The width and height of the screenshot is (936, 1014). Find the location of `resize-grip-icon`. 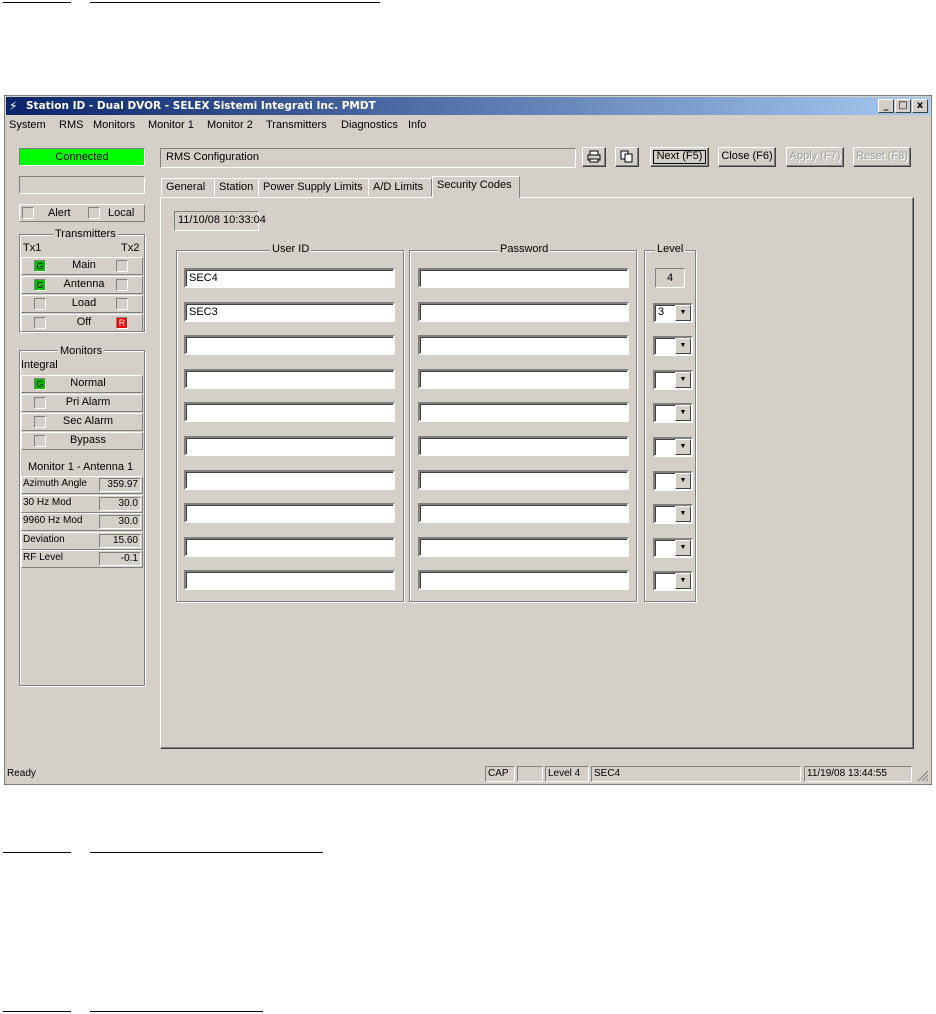

resize-grip-icon is located at coordinates (923, 776).